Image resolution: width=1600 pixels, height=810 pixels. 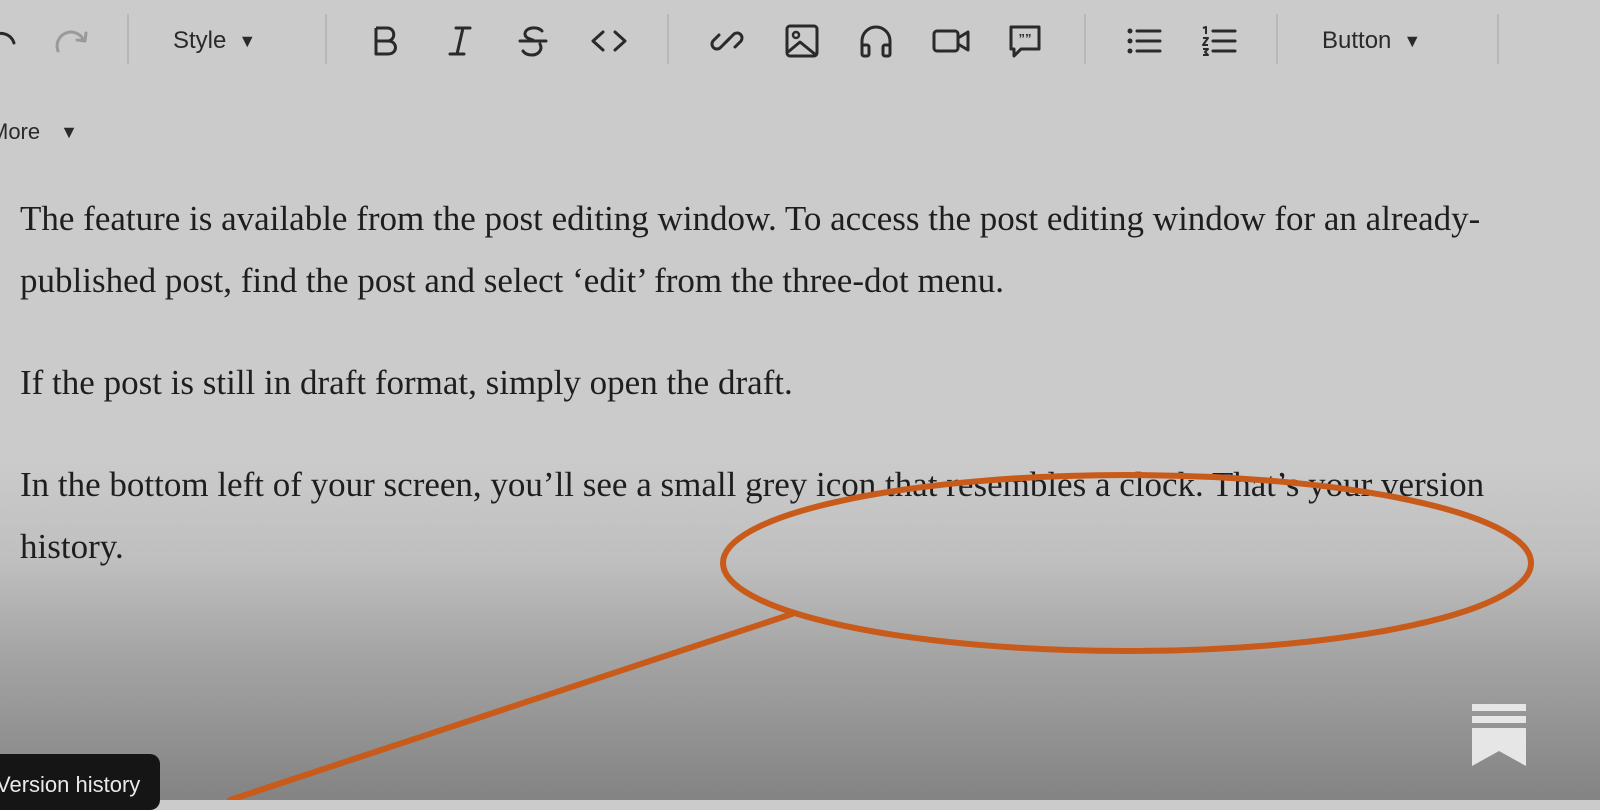 I want to click on quote-bubble-icon: ””, so click(x=1025, y=41).